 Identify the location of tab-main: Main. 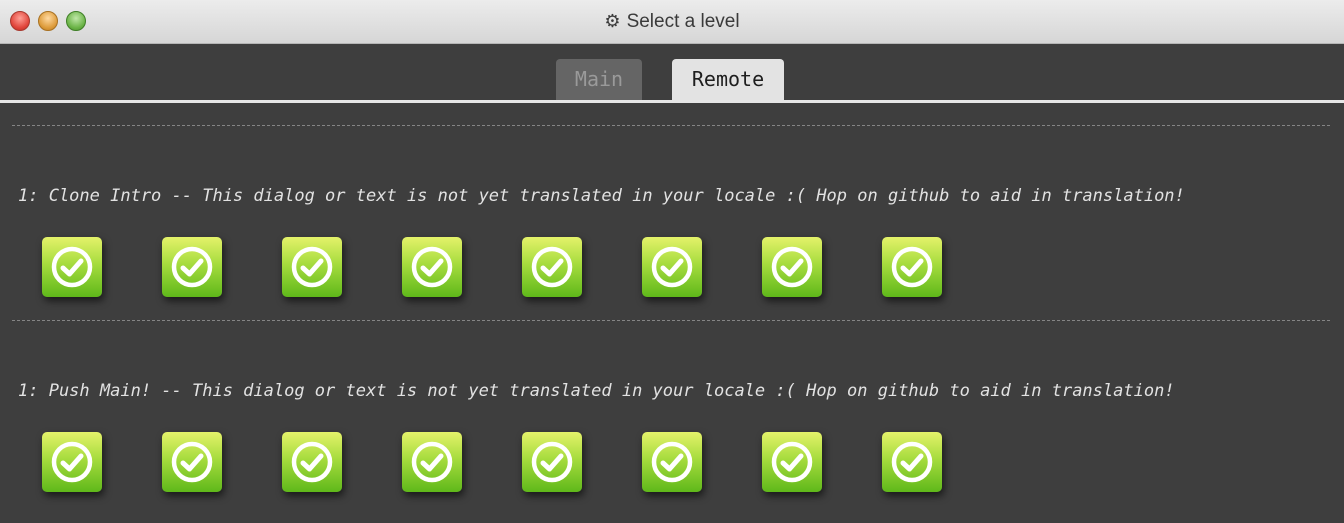
(599, 79).